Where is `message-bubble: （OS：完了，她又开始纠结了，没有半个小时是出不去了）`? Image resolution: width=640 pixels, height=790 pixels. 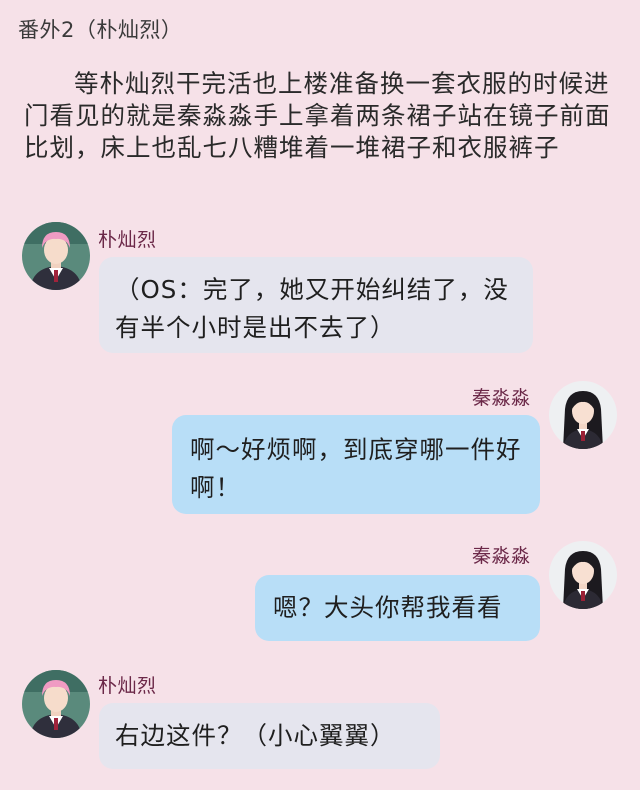 message-bubble: （OS：完了，她又开始纠结了，没有半个小时是出不去了） is located at coordinates (316, 305).